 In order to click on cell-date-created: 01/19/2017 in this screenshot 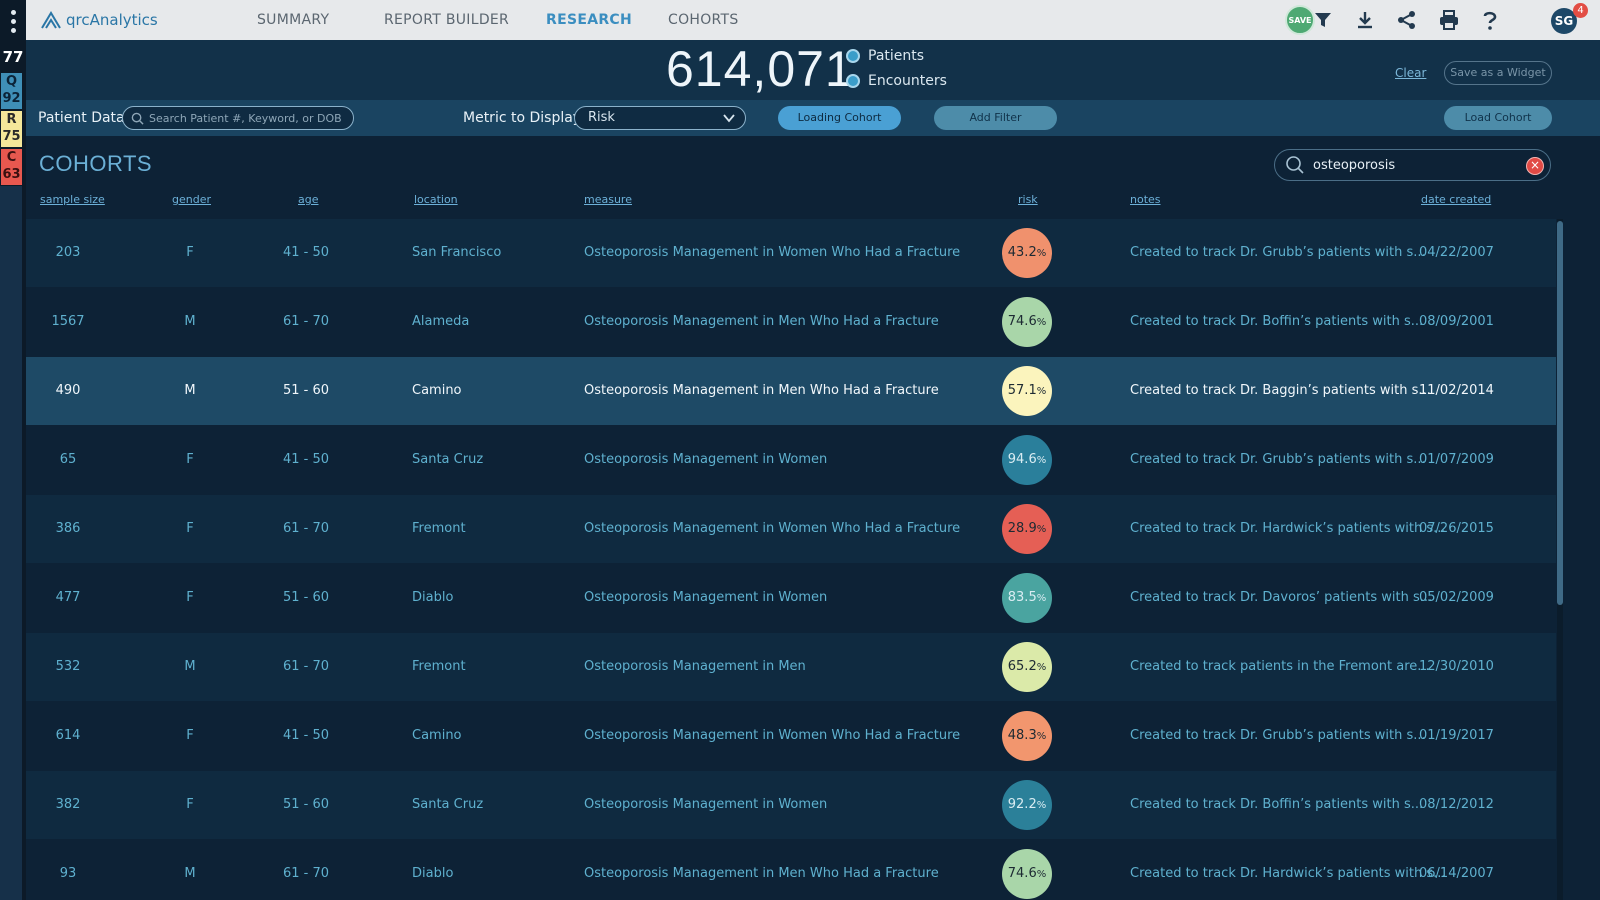, I will do `click(1456, 735)`.